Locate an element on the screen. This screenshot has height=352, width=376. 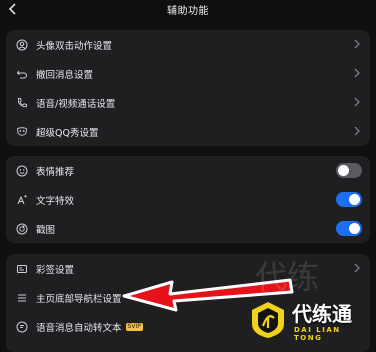
row-label: 语音消息自动转文本 is located at coordinates (79, 328).